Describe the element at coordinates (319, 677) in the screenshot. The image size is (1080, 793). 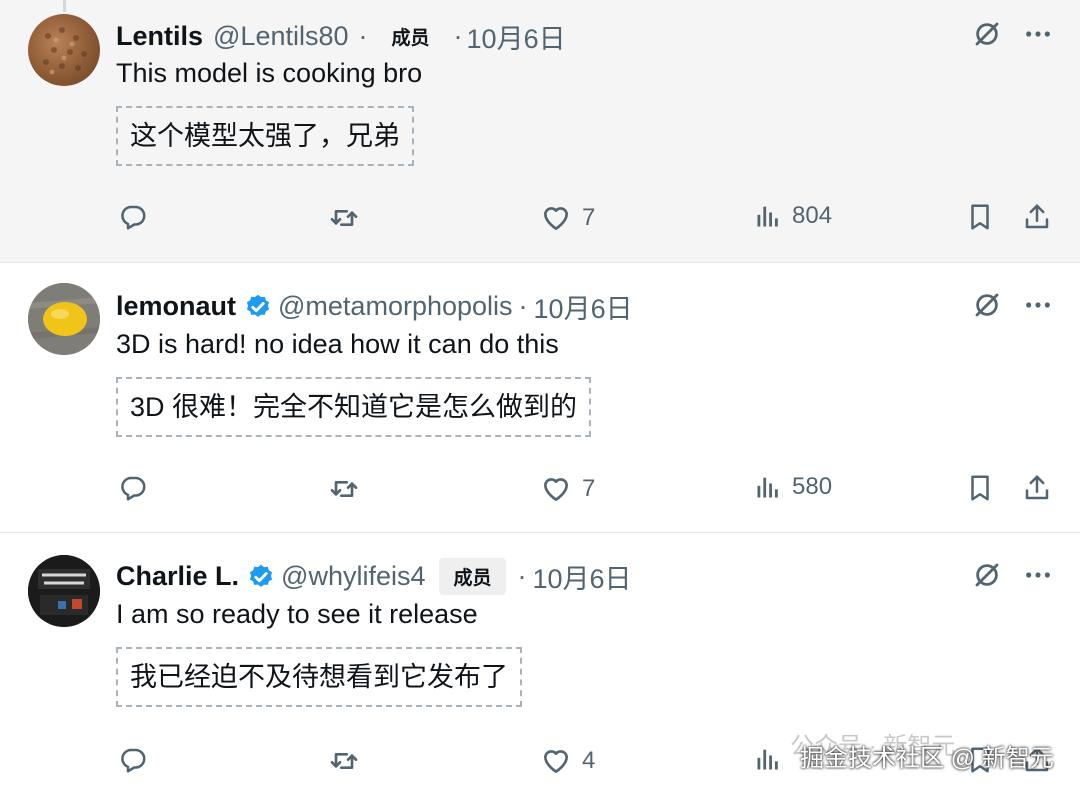
I see `translation-box: 我已经迫不及待想看到它发布了` at that location.